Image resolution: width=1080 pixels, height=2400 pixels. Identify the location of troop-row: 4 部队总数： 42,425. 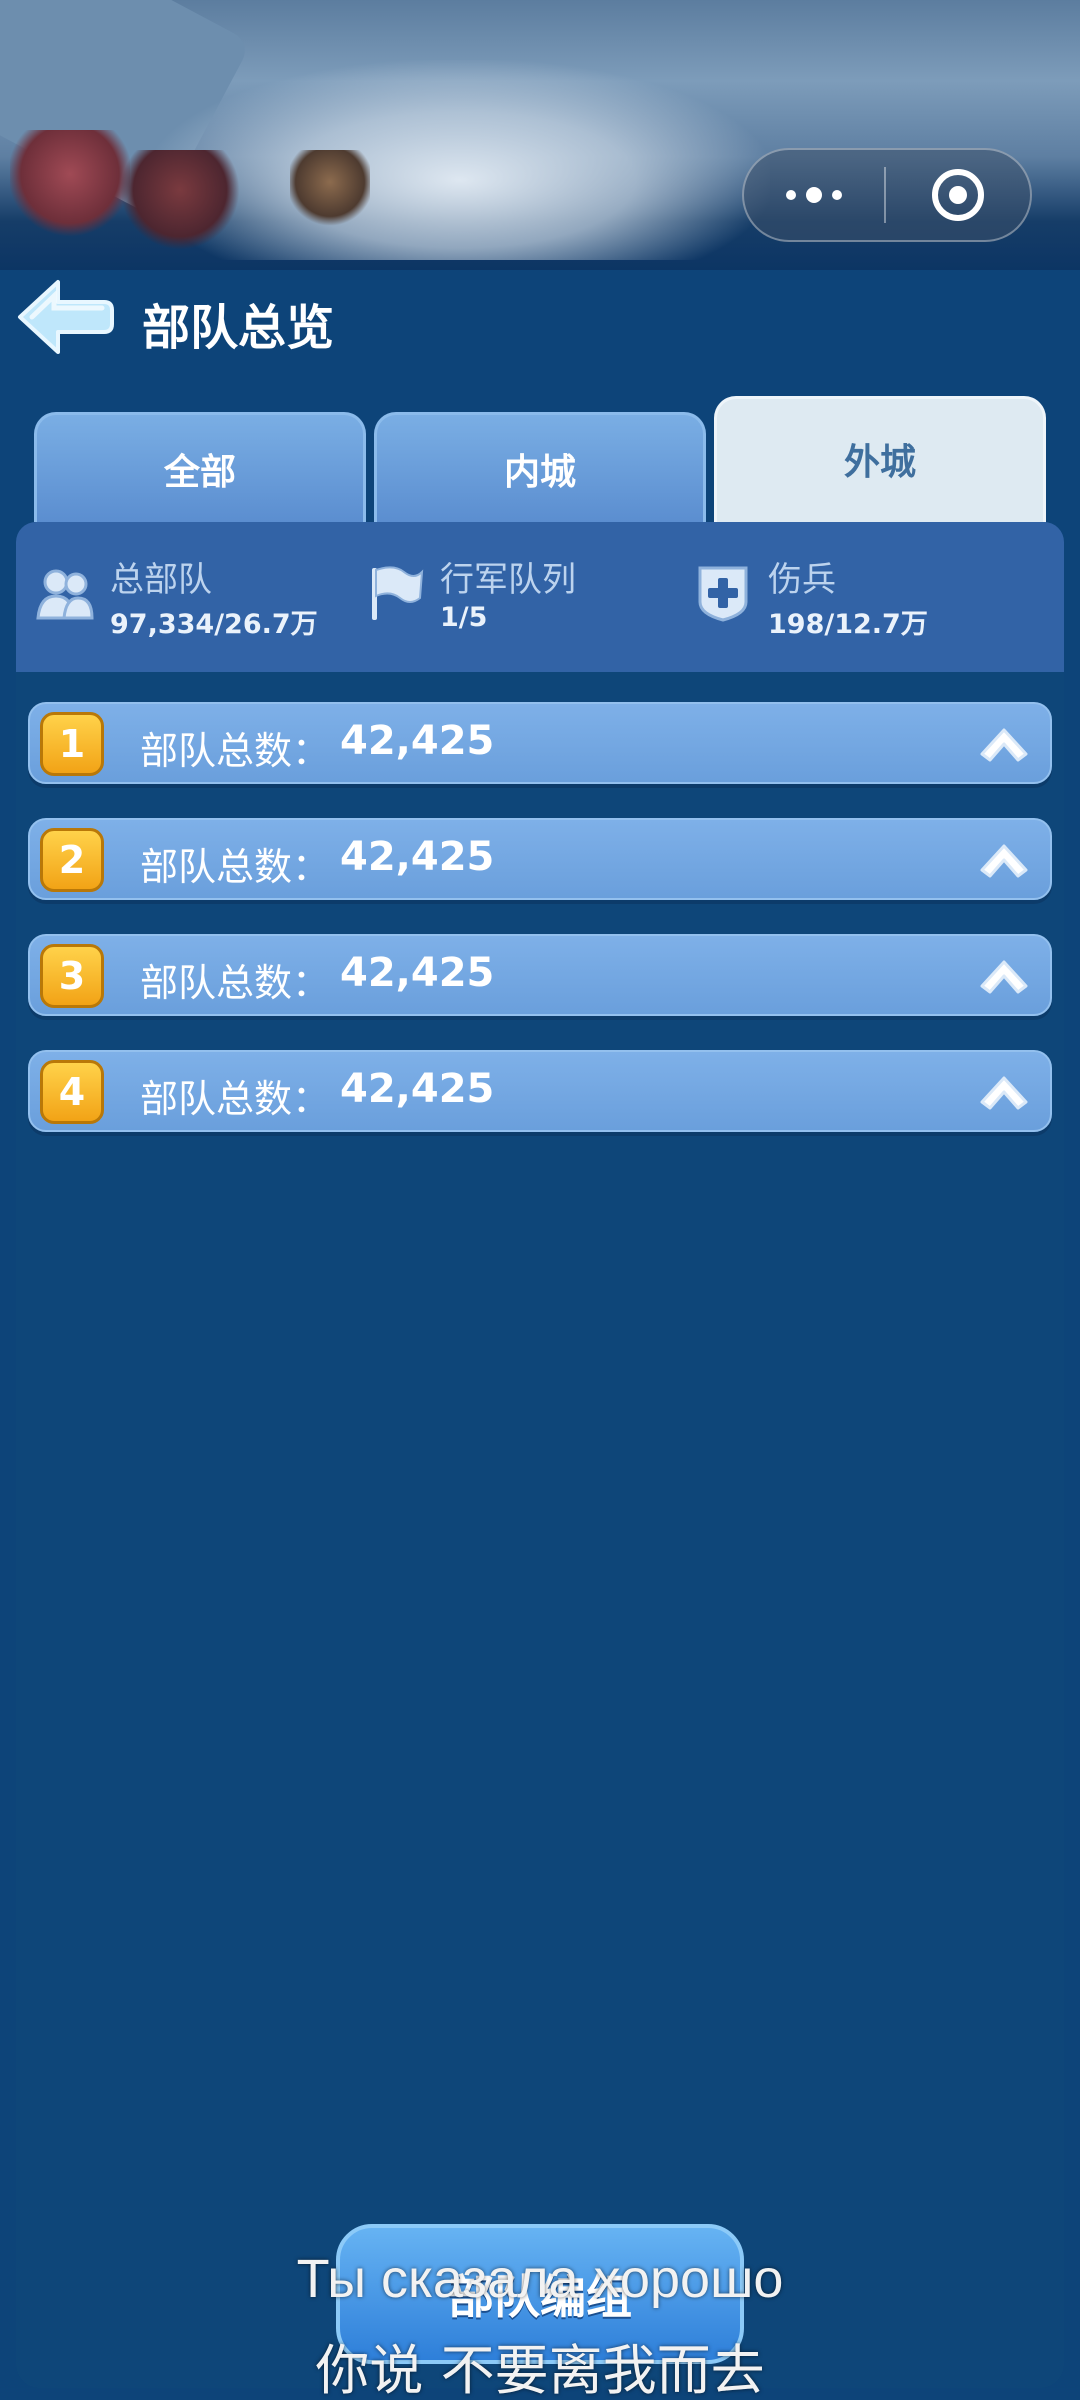
(540, 1091).